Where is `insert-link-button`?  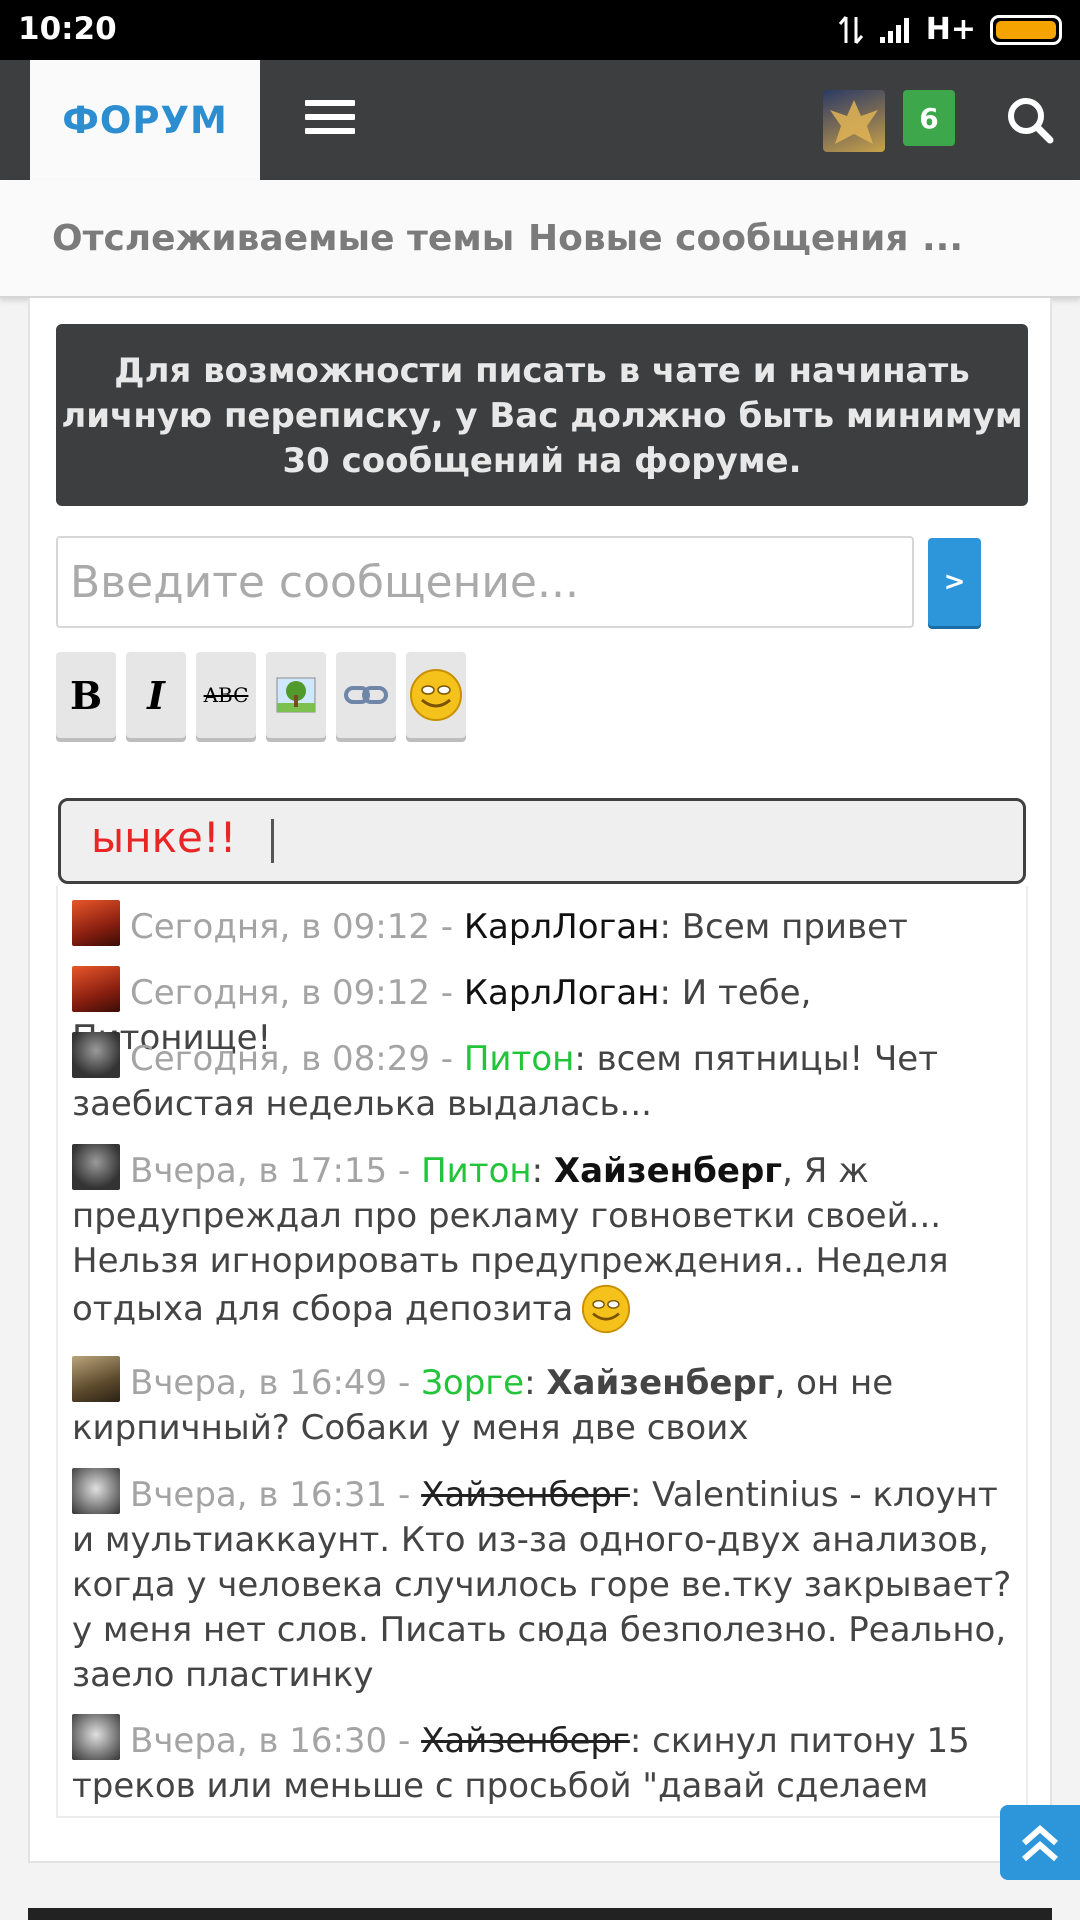
insert-link-button is located at coordinates (366, 695).